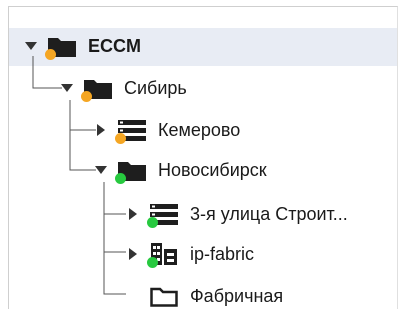 The height and width of the screenshot is (312, 403). I want to click on tree-node-novosibirsk: Новосибирск, so click(180, 170).